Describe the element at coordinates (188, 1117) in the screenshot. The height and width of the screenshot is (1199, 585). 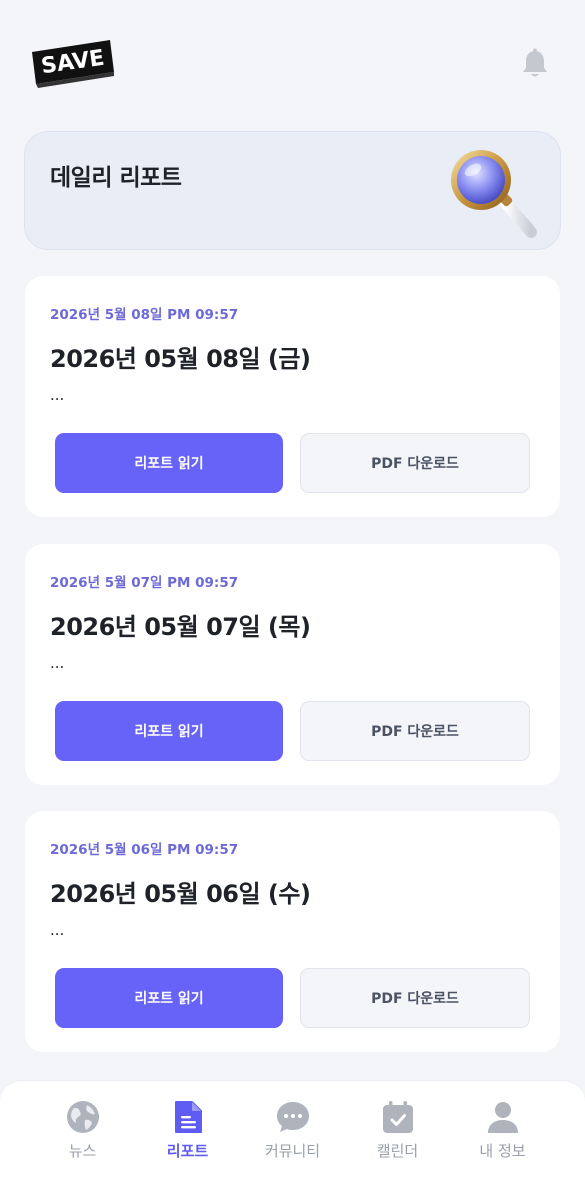
I see `document-icon` at that location.